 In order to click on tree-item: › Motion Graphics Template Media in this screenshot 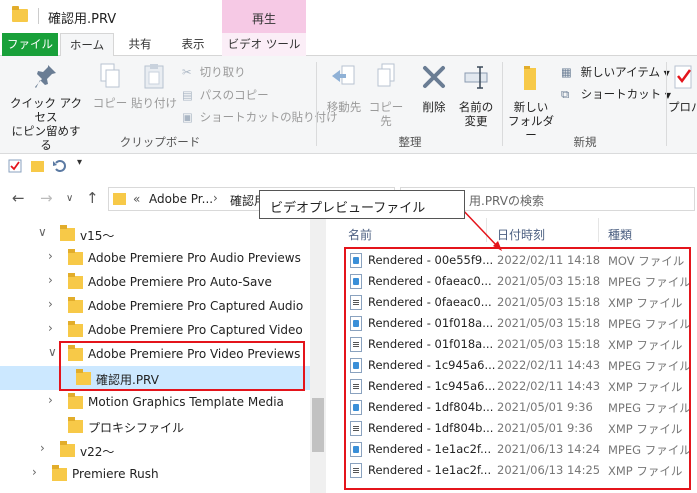, I will do `click(155, 402)`.